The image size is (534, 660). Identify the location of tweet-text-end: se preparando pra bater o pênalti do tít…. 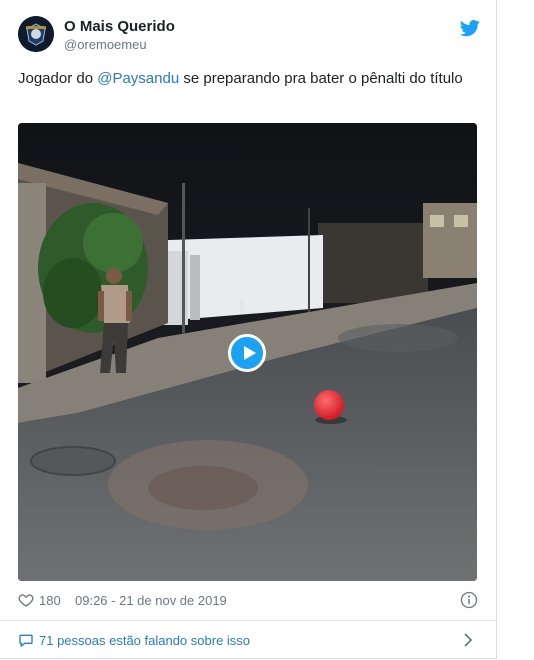
(321, 78).